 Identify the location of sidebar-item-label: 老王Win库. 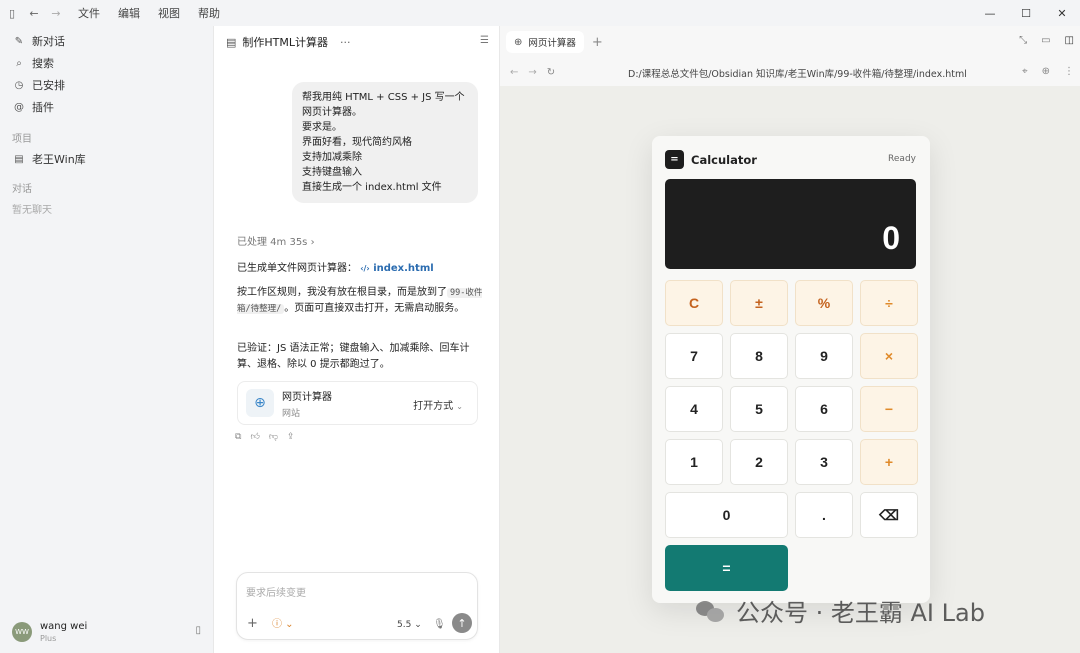
(59, 159).